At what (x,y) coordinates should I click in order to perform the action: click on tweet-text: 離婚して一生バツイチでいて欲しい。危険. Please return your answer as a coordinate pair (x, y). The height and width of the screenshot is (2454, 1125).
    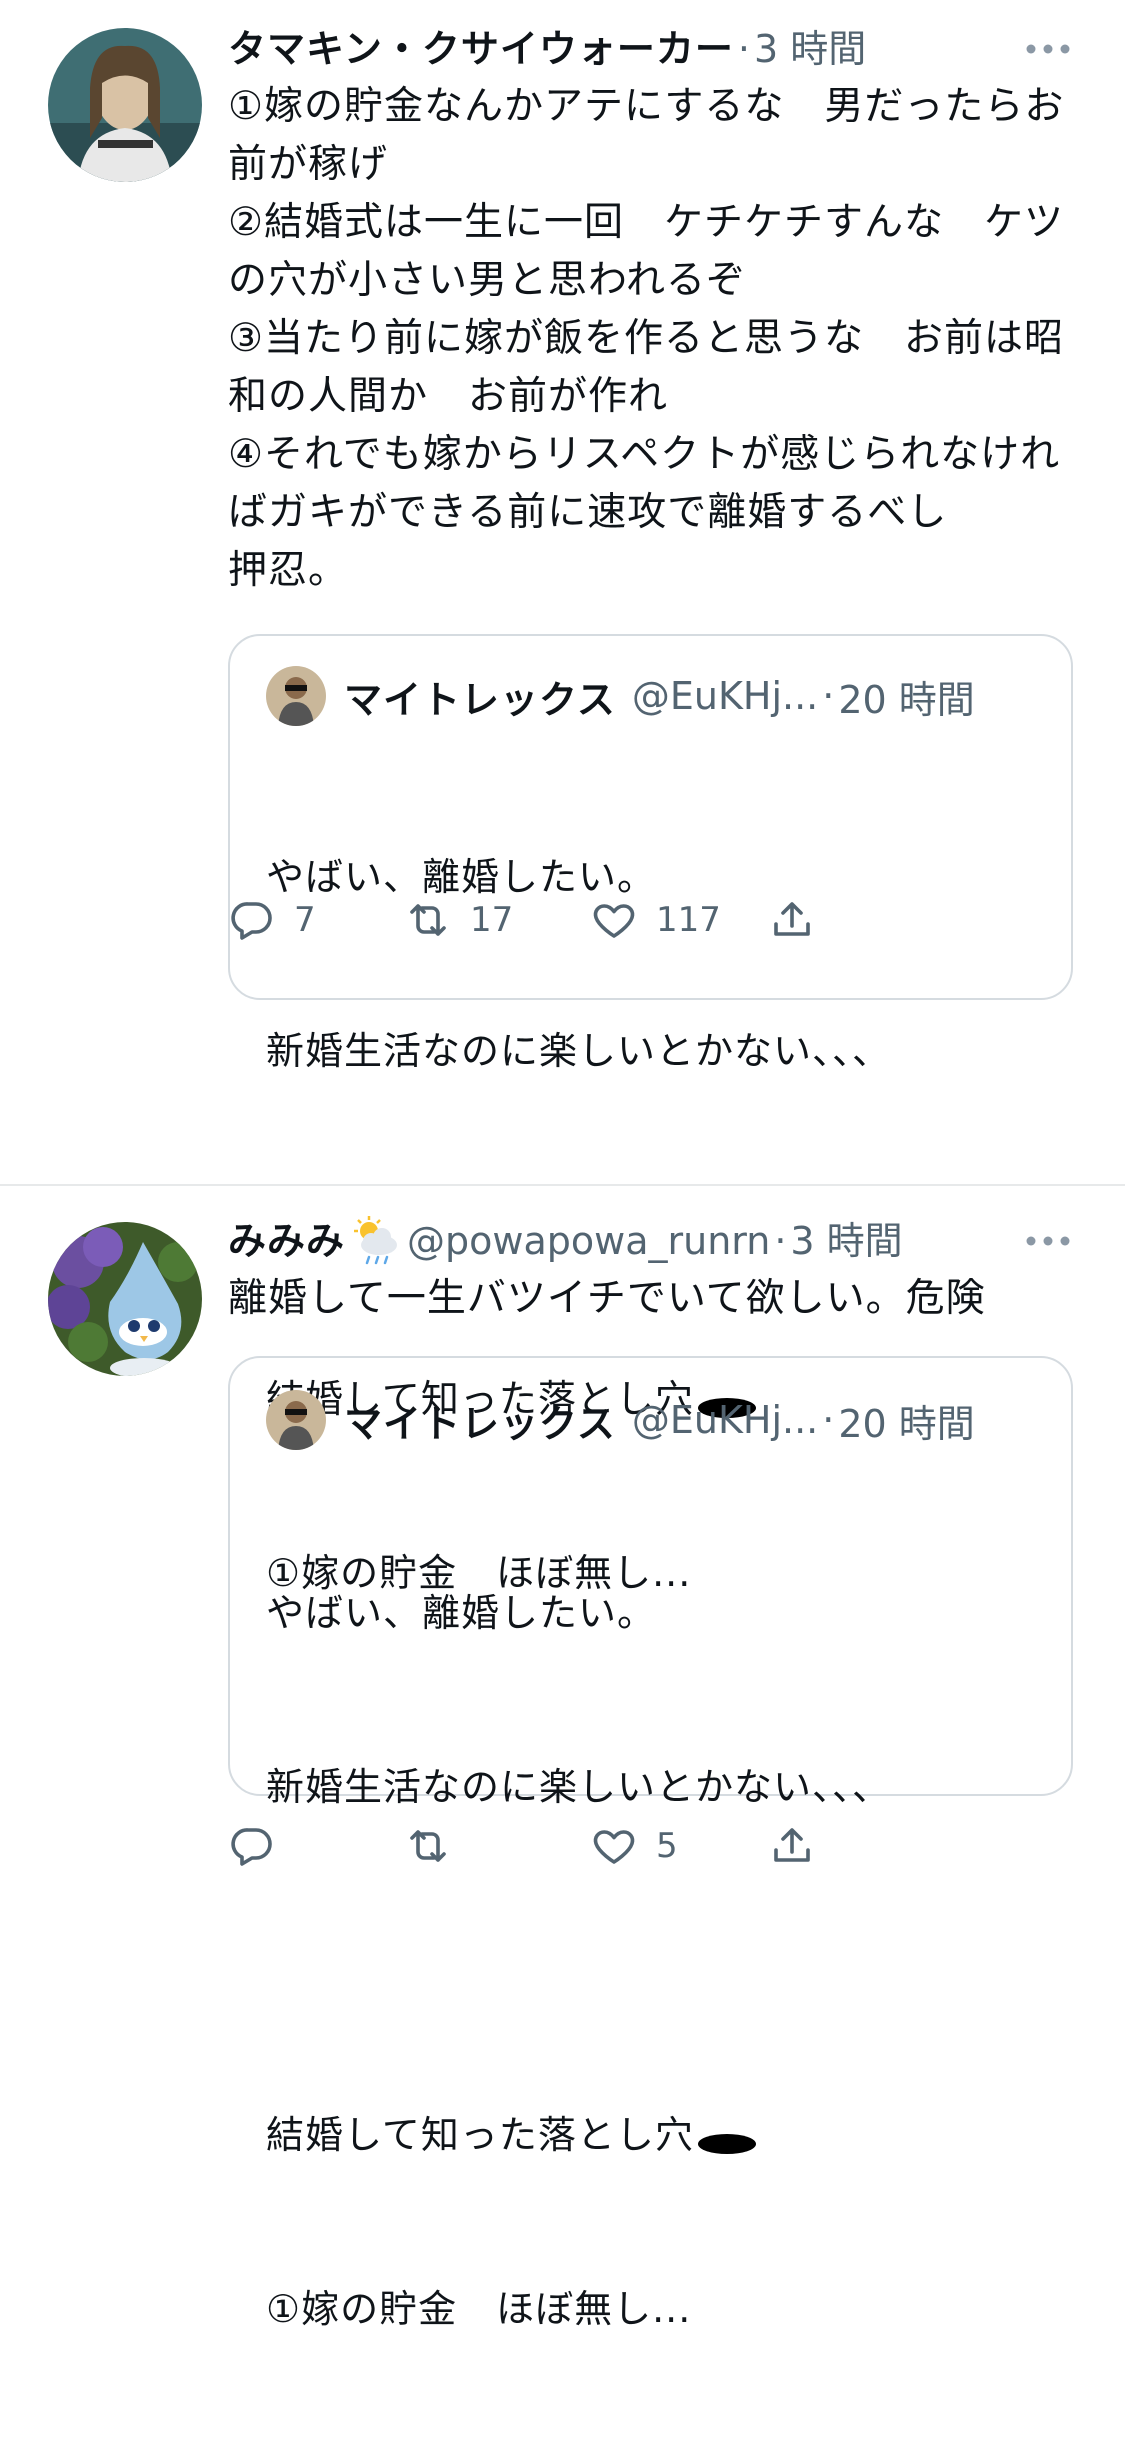
    Looking at the image, I should click on (607, 1298).